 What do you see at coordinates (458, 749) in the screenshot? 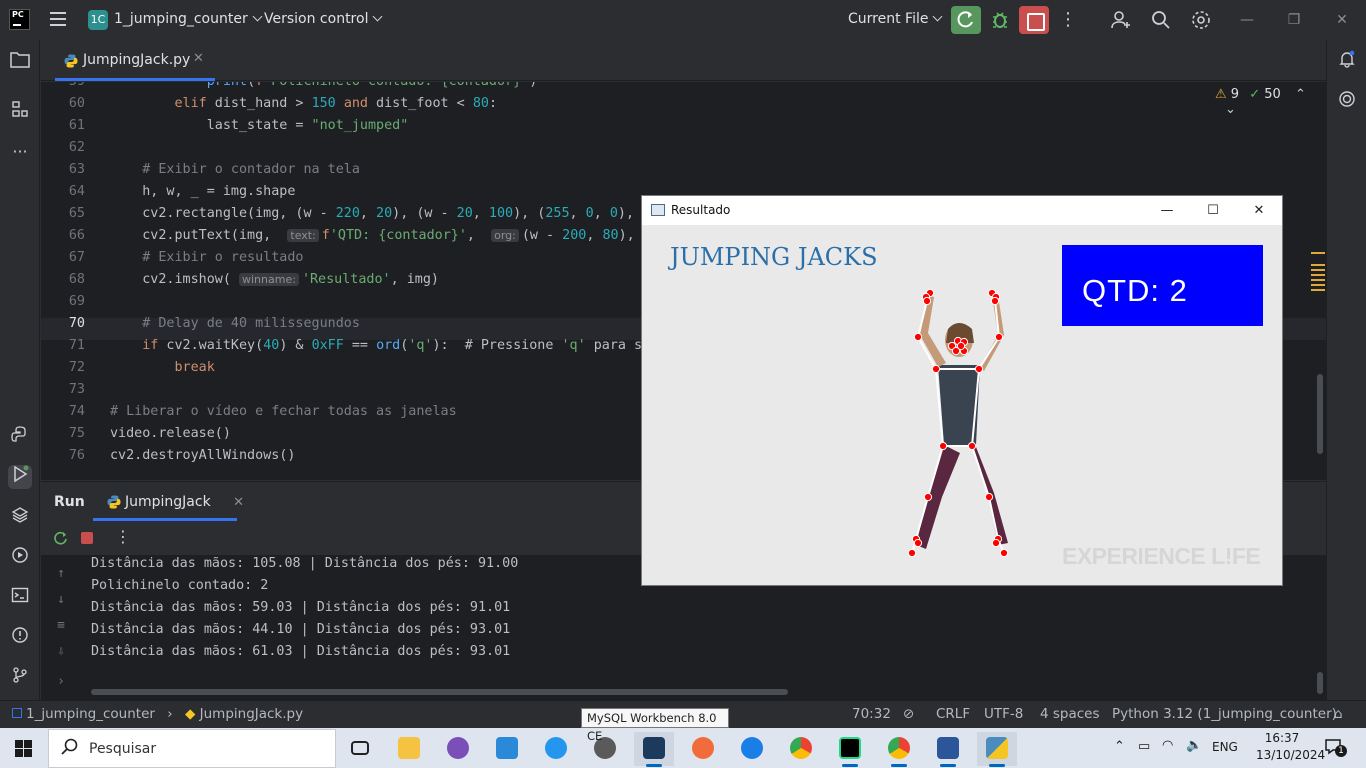
I see `tor-browser-icon` at bounding box center [458, 749].